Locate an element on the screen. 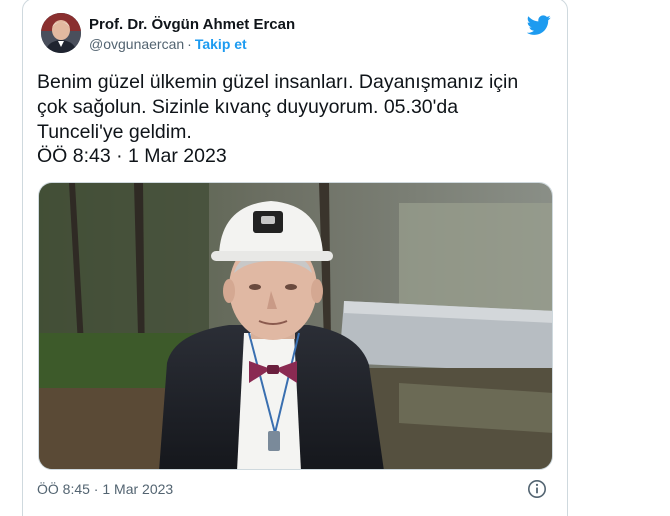  footer-timestamp: ÖÖ 8:45 · 1 Mar 2023 is located at coordinates (105, 489).